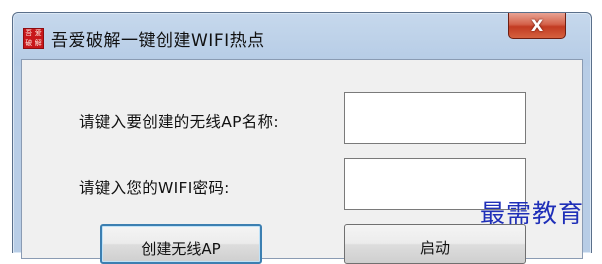 The width and height of the screenshot is (602, 264). Describe the element at coordinates (154, 188) in the screenshot. I see `wifi-password-label: 请键入您的WIFI密码:` at that location.